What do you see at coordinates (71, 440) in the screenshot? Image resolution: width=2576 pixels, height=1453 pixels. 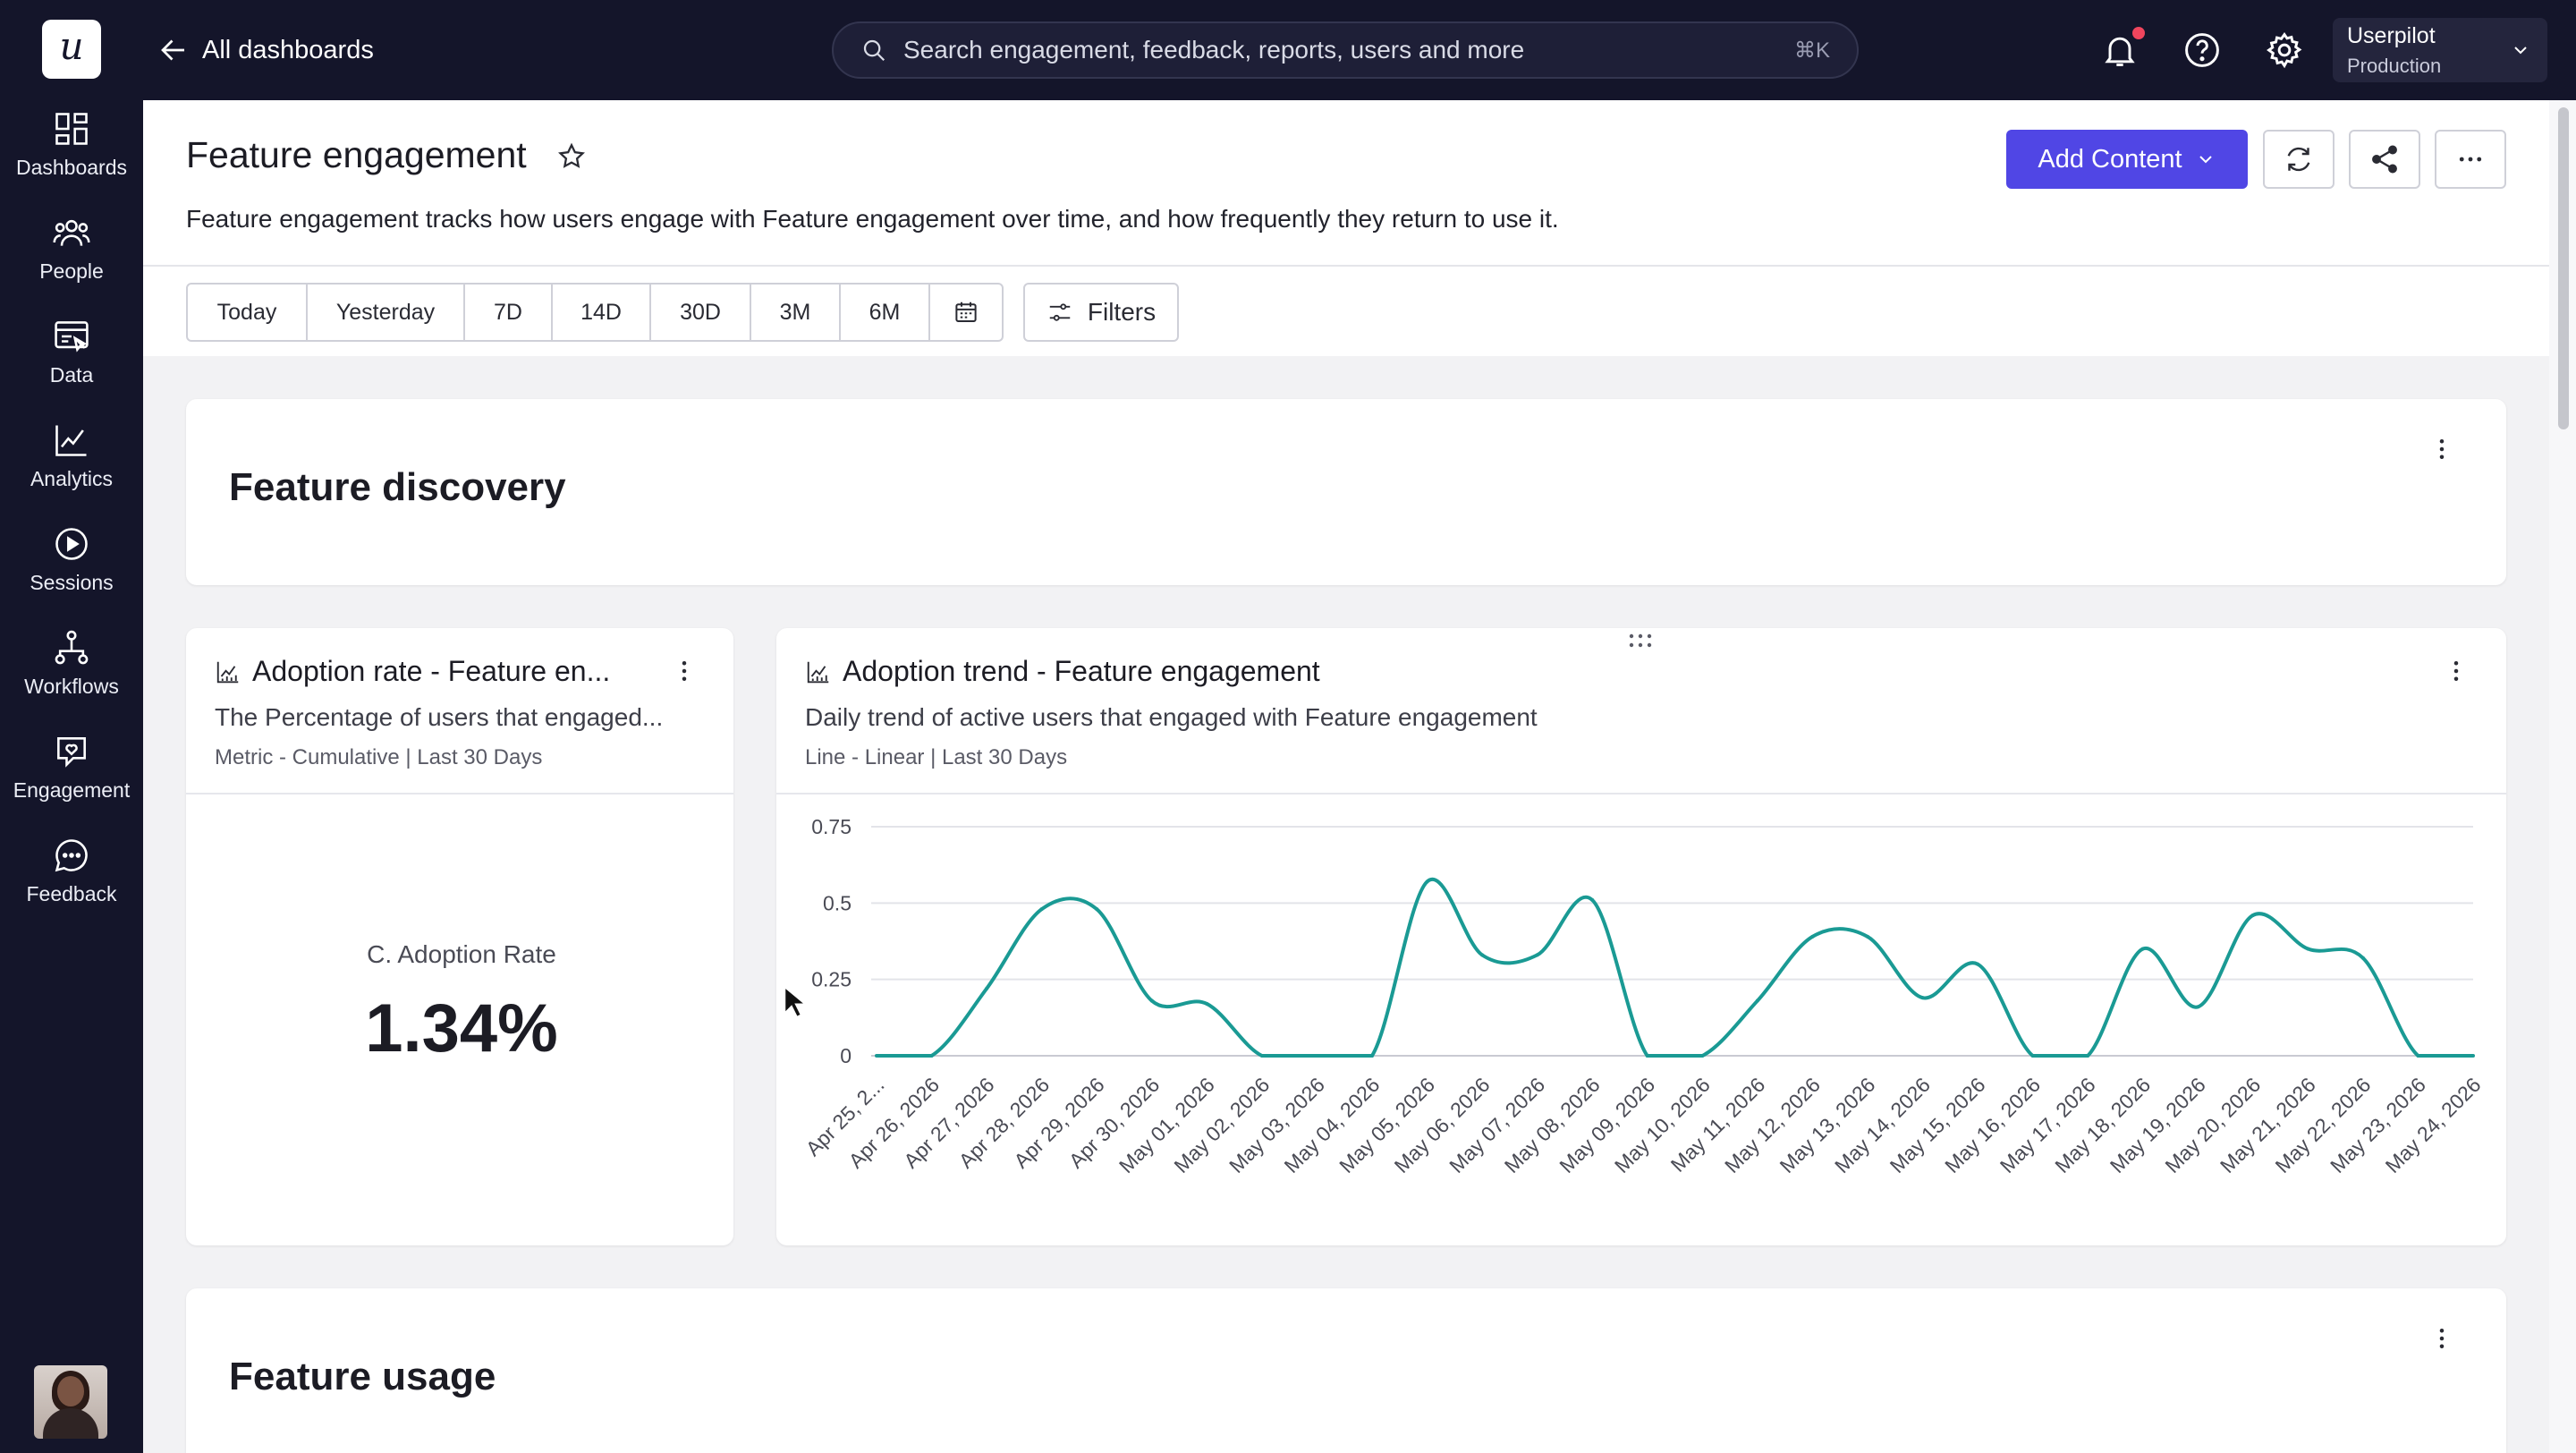 I see `analytics-icon` at bounding box center [71, 440].